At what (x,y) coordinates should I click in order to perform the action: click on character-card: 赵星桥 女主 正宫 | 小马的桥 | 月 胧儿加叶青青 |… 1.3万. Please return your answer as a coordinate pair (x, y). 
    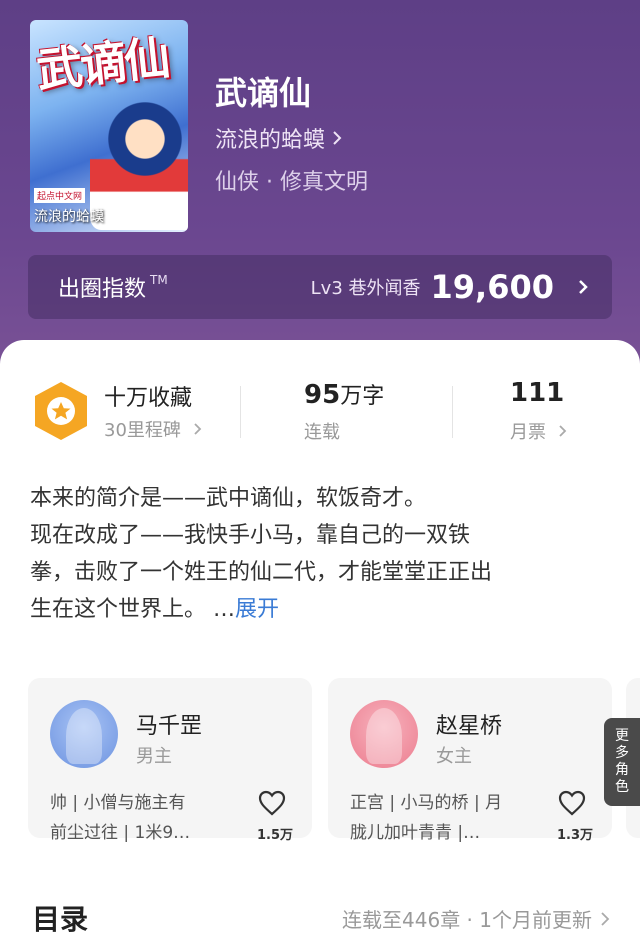
    Looking at the image, I should click on (470, 760).